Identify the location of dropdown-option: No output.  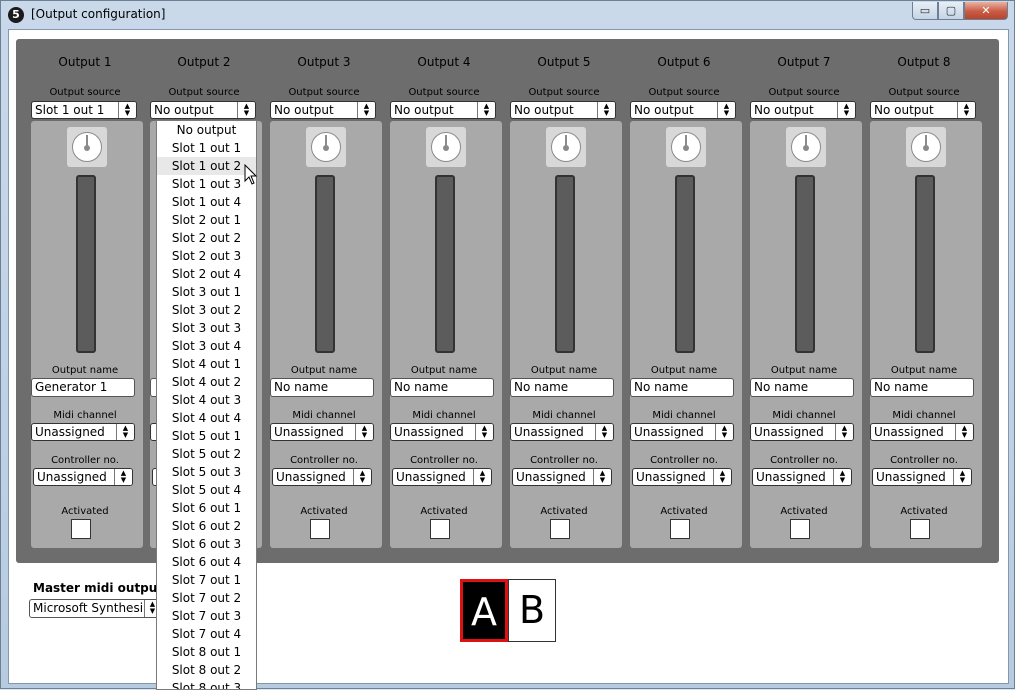
(206, 130).